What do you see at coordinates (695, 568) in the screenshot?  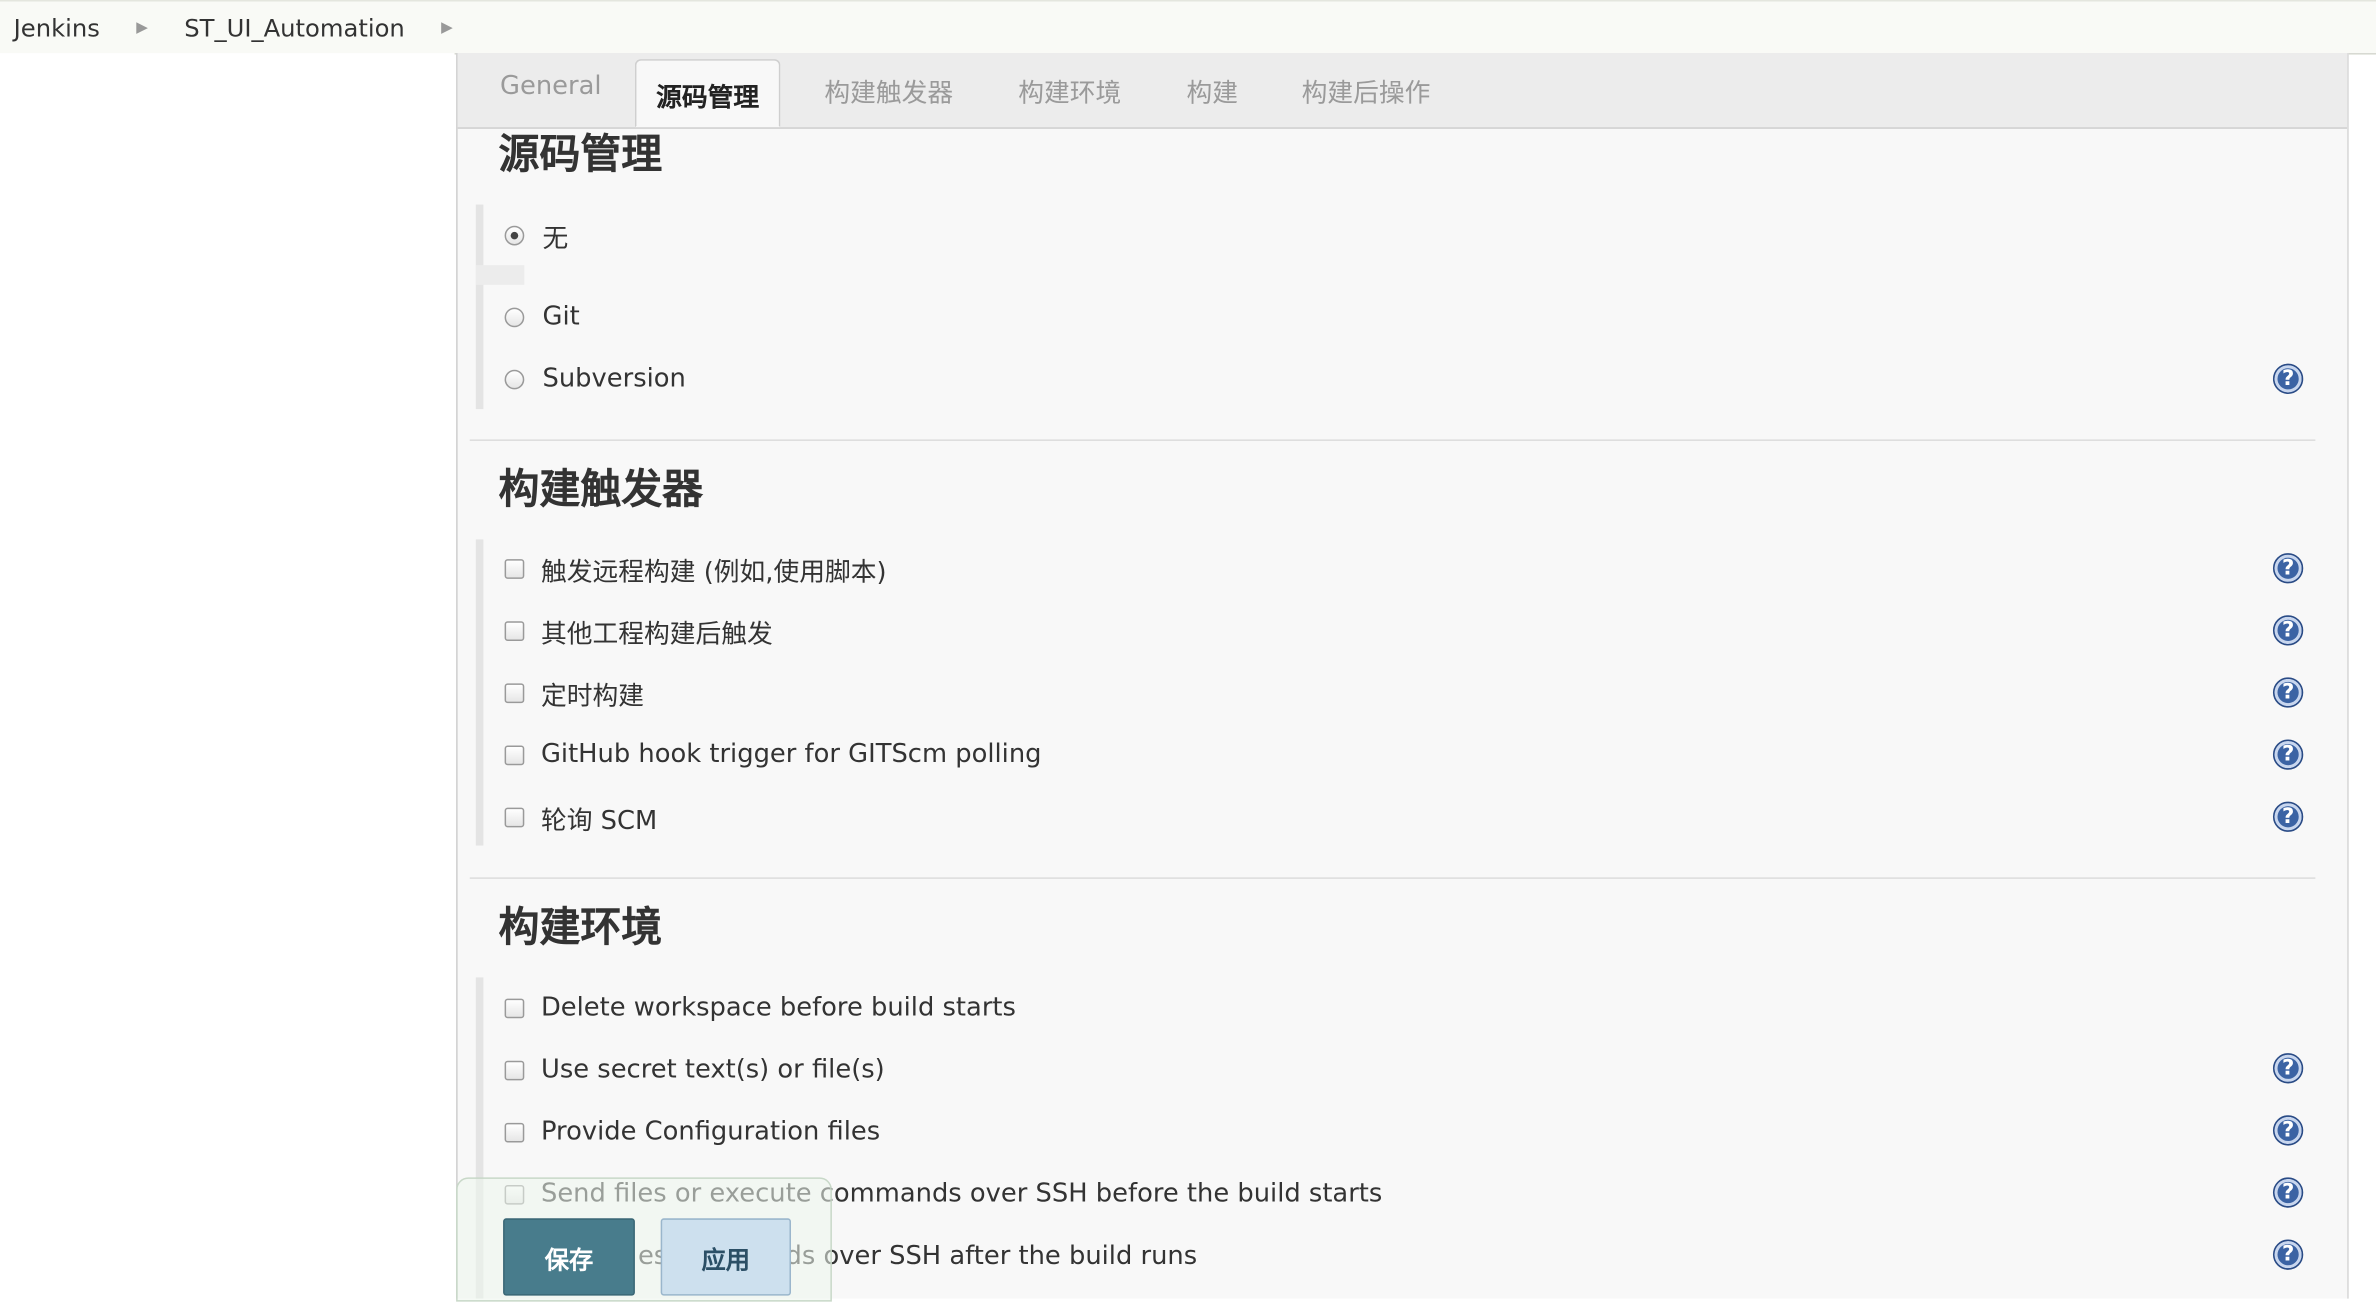 I see `trigger-remote-build: 触发远程构建 (例如,使用脚本)` at bounding box center [695, 568].